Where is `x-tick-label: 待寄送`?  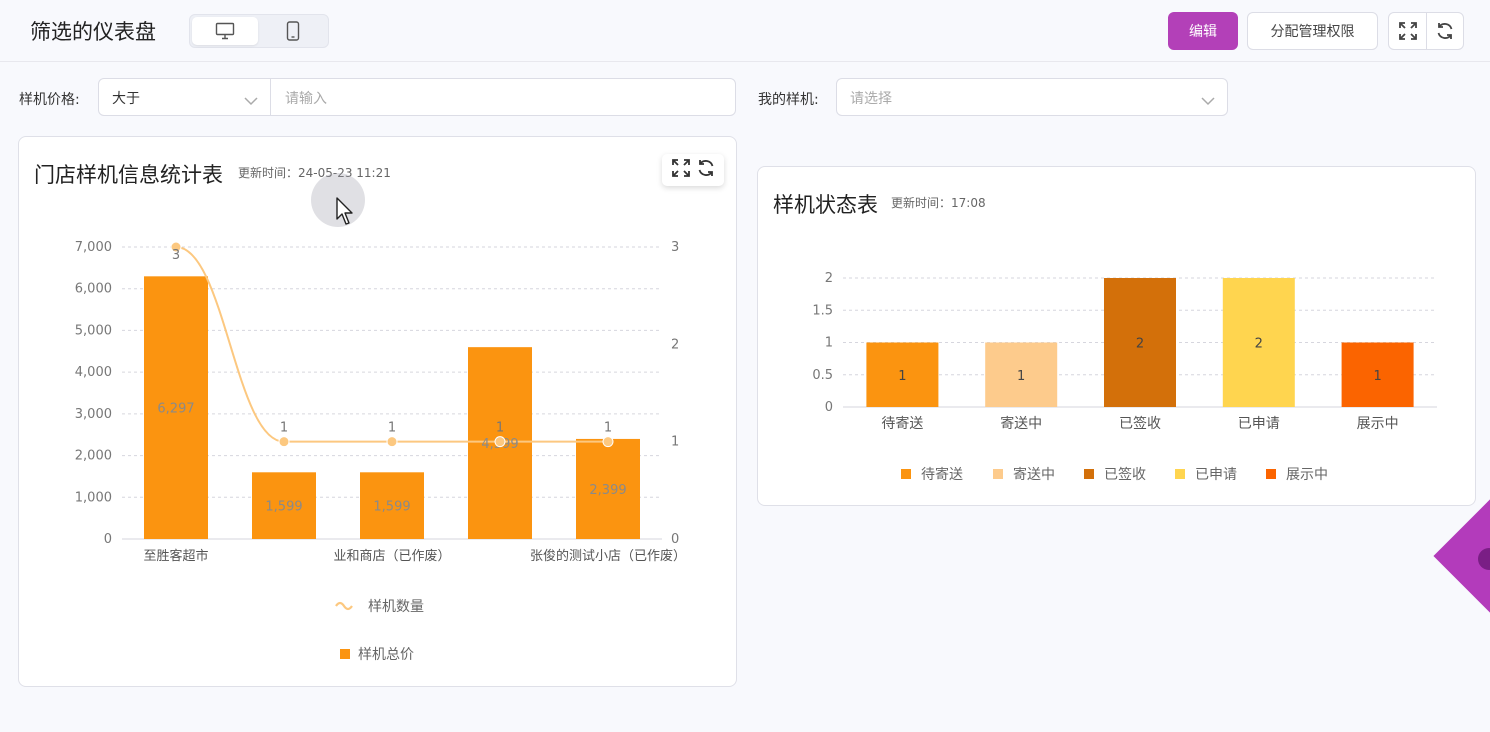
x-tick-label: 待寄送 is located at coordinates (902, 423).